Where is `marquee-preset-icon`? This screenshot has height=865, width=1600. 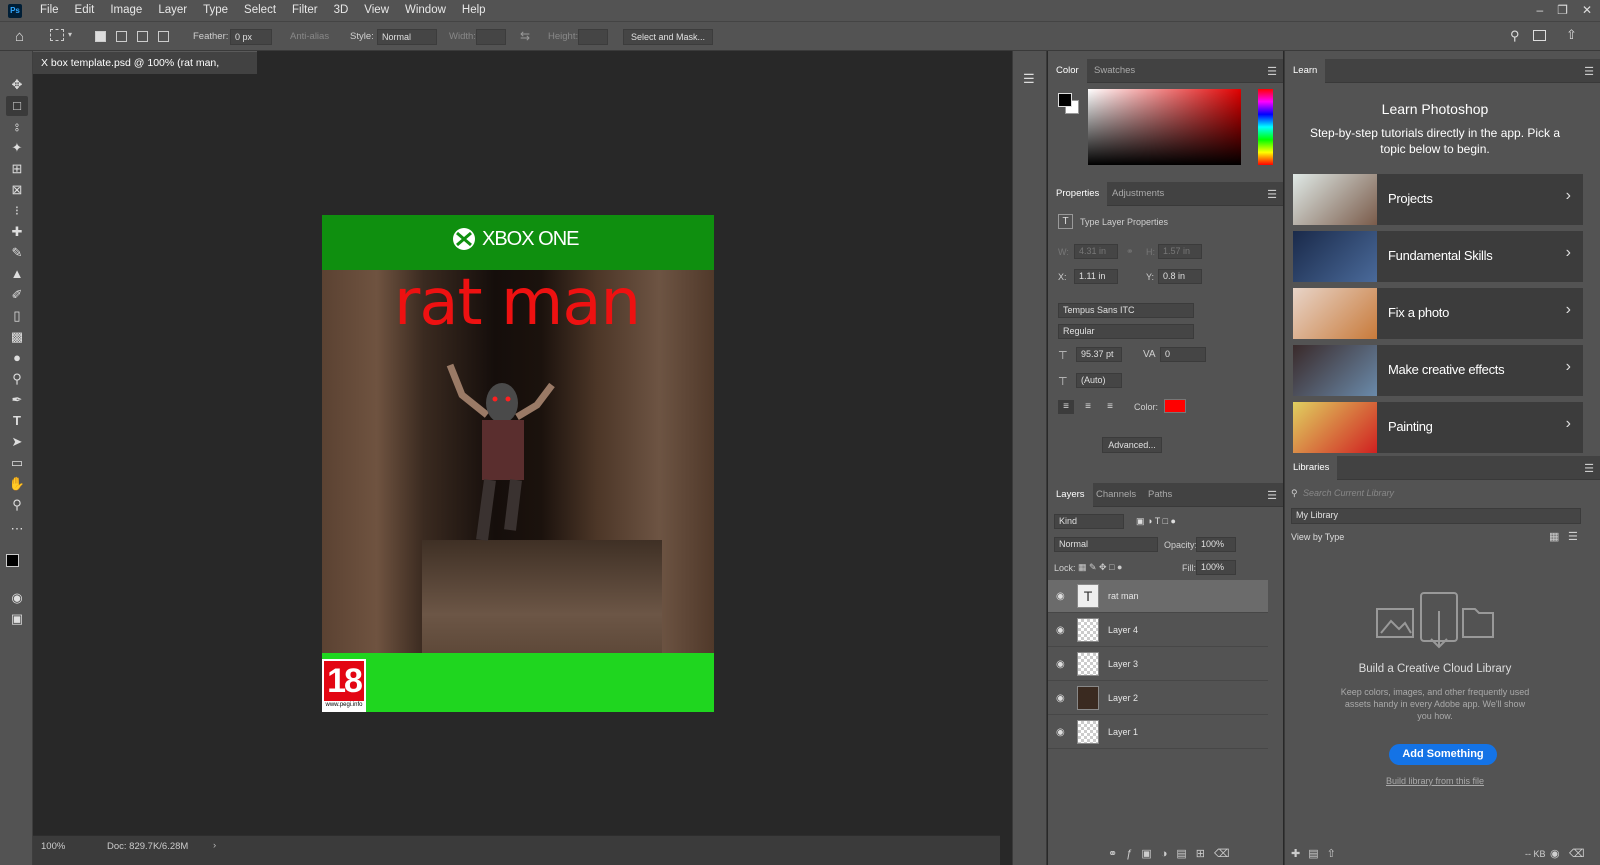
marquee-preset-icon is located at coordinates (57, 35).